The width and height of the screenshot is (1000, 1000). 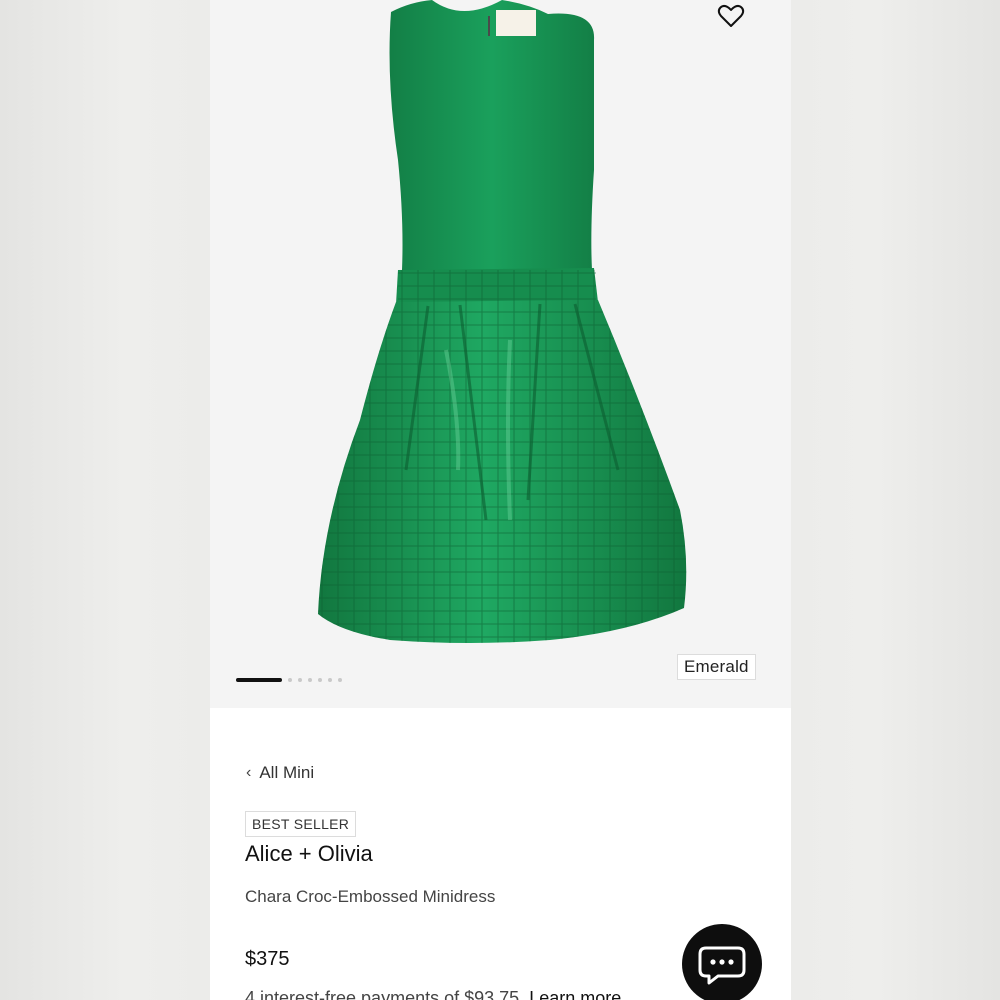 I want to click on chat-bubble-icon, so click(x=722, y=965).